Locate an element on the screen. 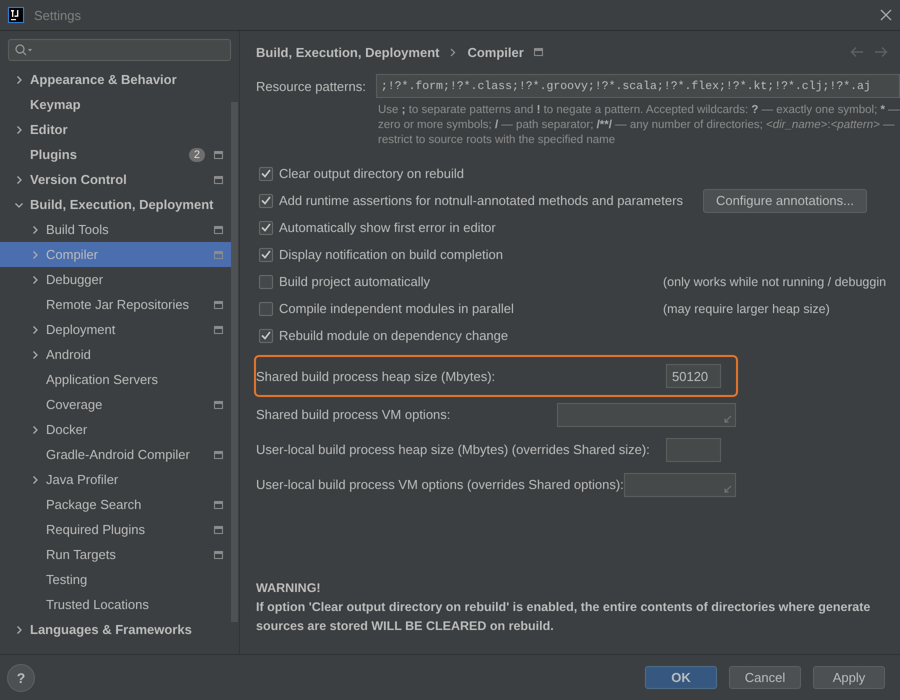  tree-item-label: Remote Jar Repositories is located at coordinates (118, 304).